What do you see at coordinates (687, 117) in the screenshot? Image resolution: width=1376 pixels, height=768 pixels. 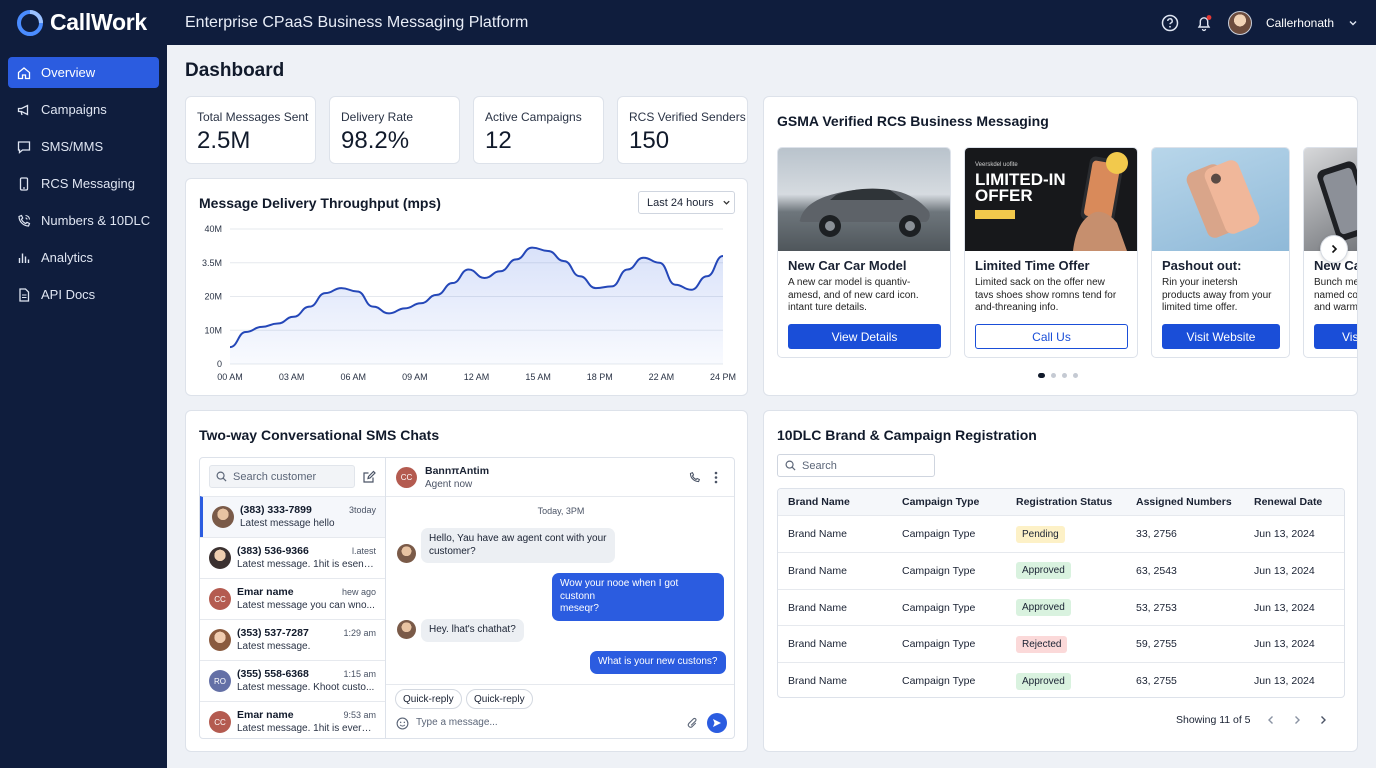 I see `stat-label: RCS Verified Senders` at bounding box center [687, 117].